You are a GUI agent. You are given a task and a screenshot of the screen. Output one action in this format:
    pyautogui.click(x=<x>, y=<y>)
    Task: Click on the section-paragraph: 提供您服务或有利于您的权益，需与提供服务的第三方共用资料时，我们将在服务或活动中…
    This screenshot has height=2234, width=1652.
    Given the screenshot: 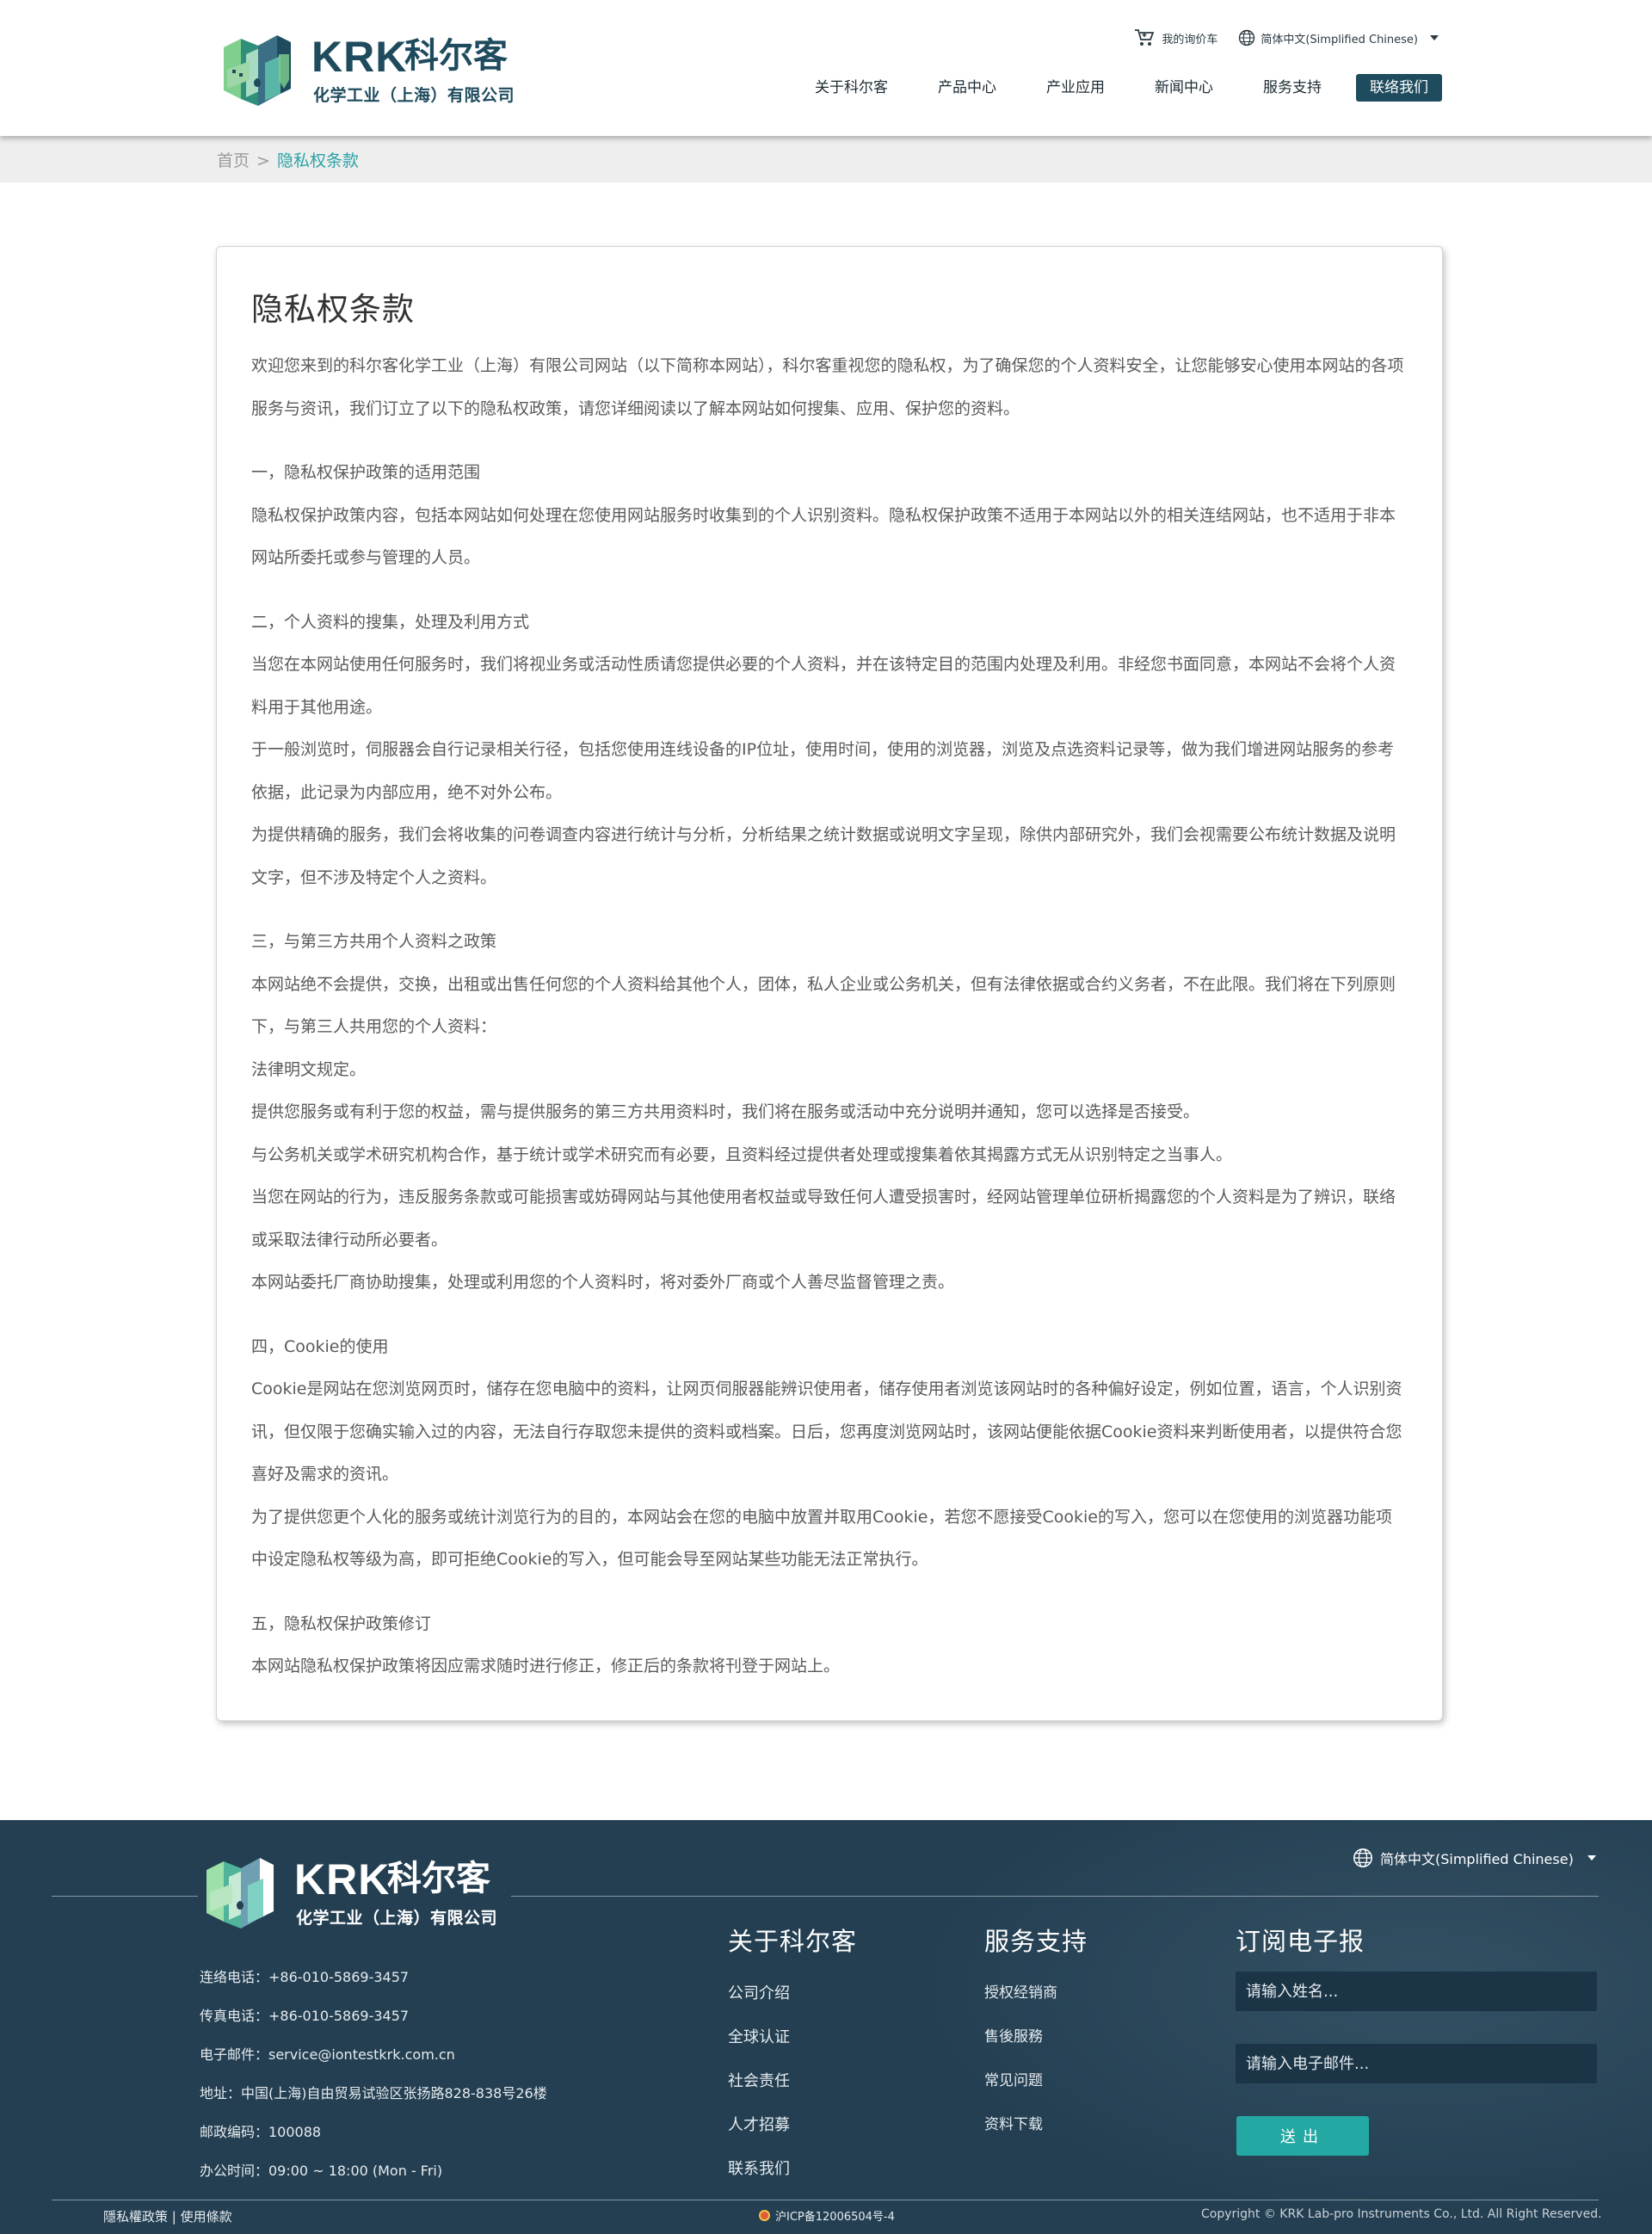 What is the action you would take?
    pyautogui.click(x=725, y=1112)
    